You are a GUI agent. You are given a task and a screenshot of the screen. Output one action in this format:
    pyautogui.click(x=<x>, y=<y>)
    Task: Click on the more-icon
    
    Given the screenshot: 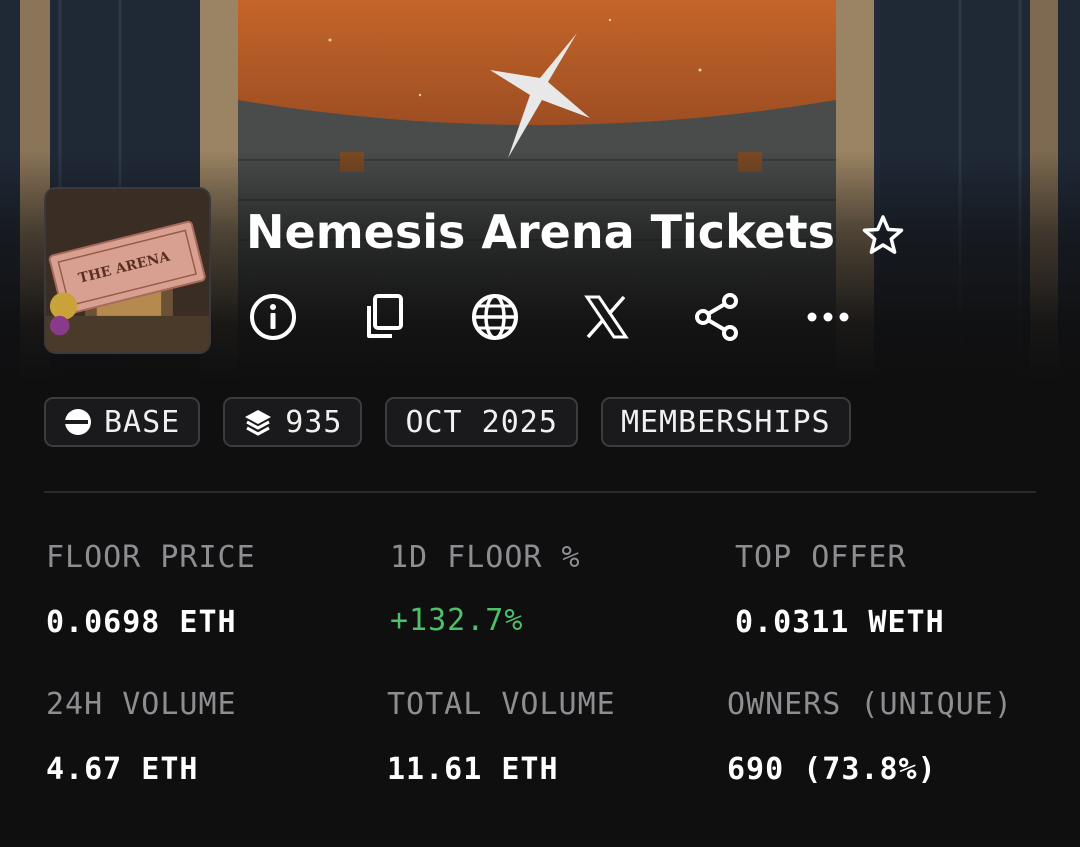 What is the action you would take?
    pyautogui.click(x=828, y=317)
    